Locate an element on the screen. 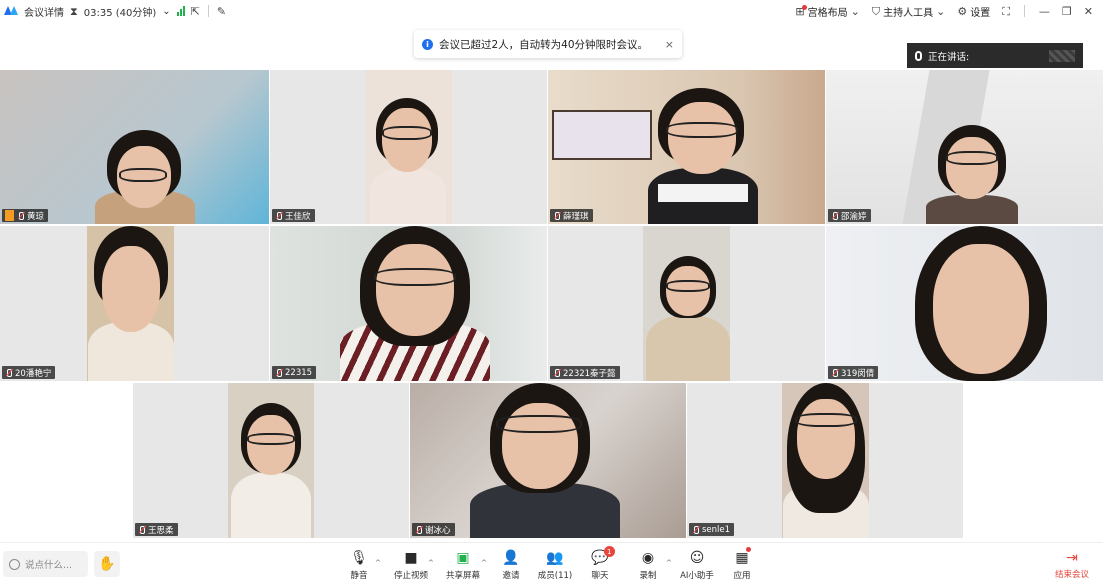  grid-layout-button: ⊞ 宫格布局 ⌄ is located at coordinates (827, 11).